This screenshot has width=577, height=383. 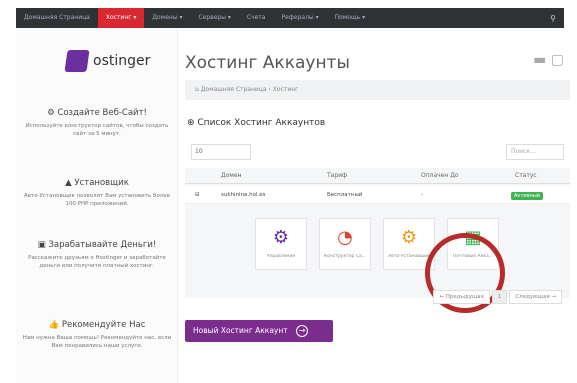 What do you see at coordinates (55, 325) in the screenshot?
I see `thumbs-up-icon: 👍` at bounding box center [55, 325].